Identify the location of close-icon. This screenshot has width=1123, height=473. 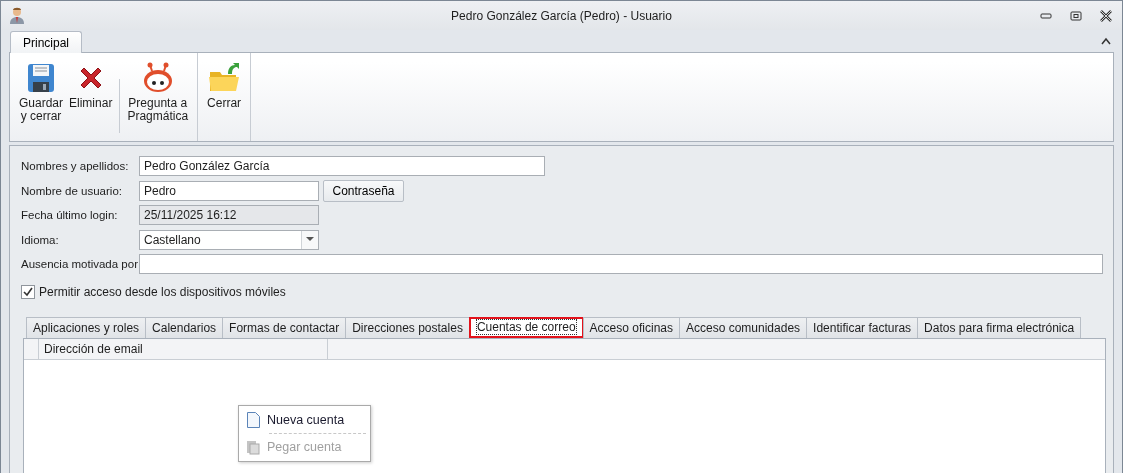
(1106, 15).